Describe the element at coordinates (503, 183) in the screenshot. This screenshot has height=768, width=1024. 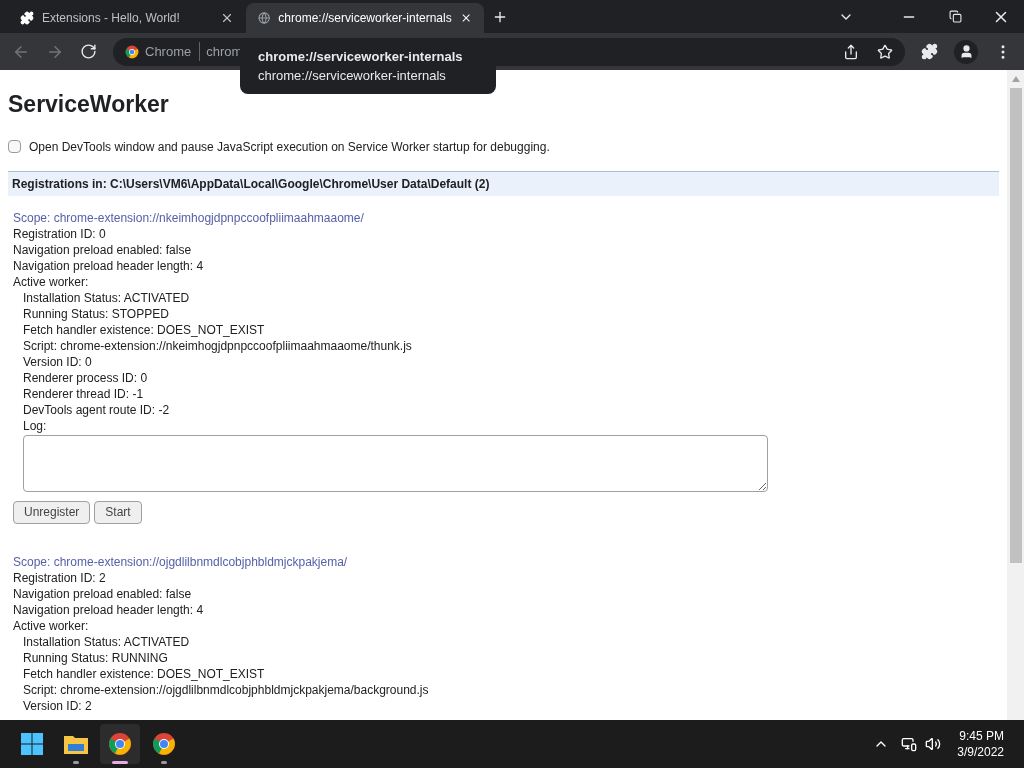
I see `registrations-header: Registrations in: C:\Users\VM6\AppData\Local\Google\Chrome\User Data\Default (2)` at that location.